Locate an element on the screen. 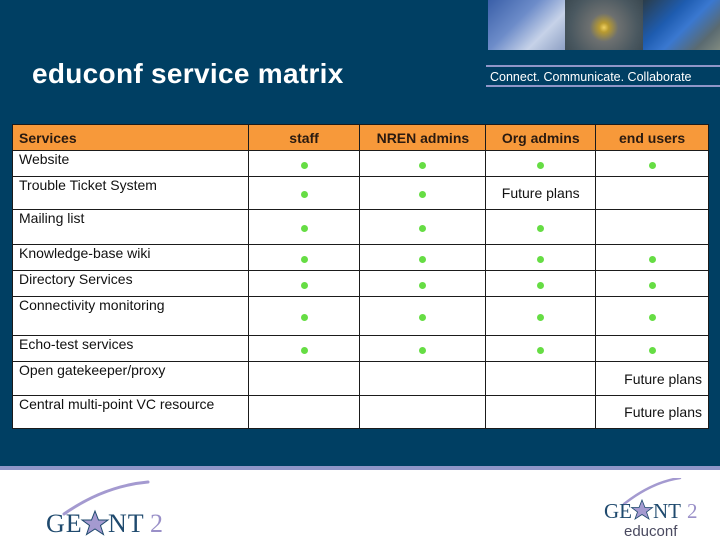  service-name-cell: Trouble Ticket System is located at coordinates (130, 193).